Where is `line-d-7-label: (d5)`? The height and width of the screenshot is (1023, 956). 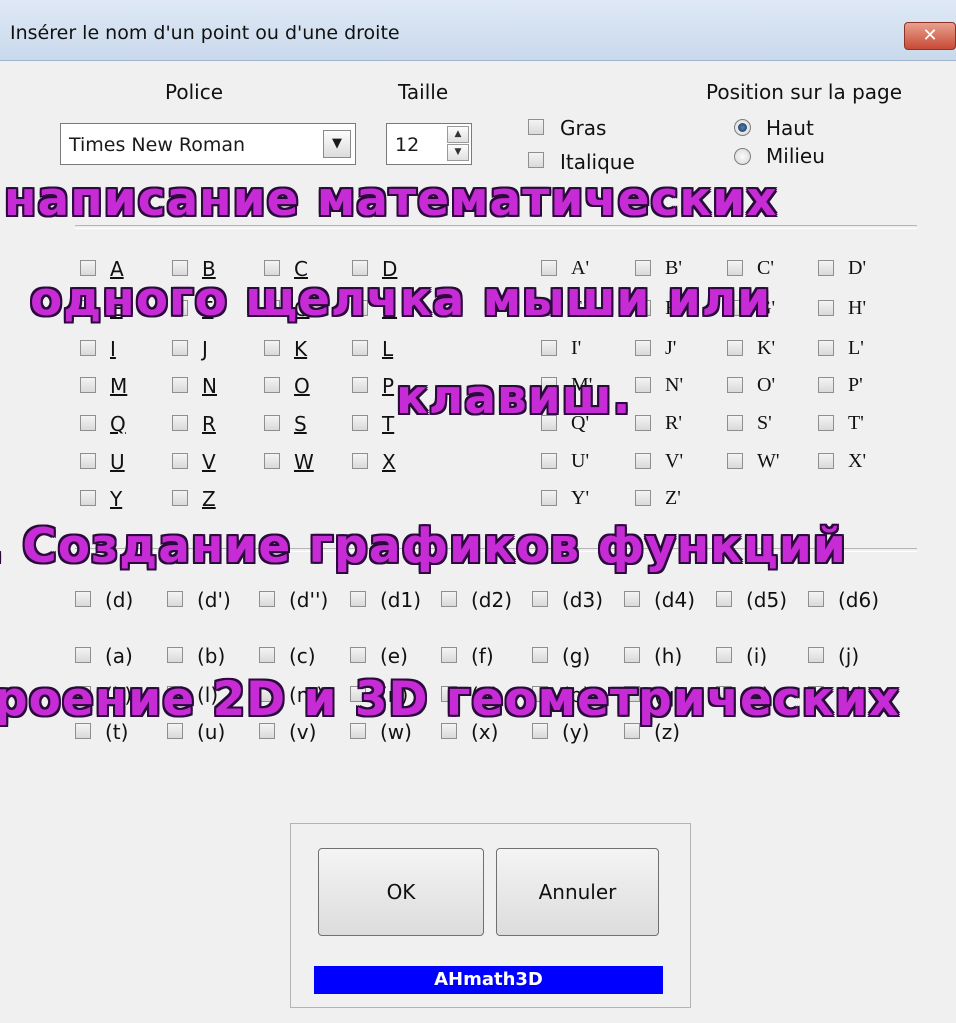
line-d-7-label: (d5) is located at coordinates (767, 600).